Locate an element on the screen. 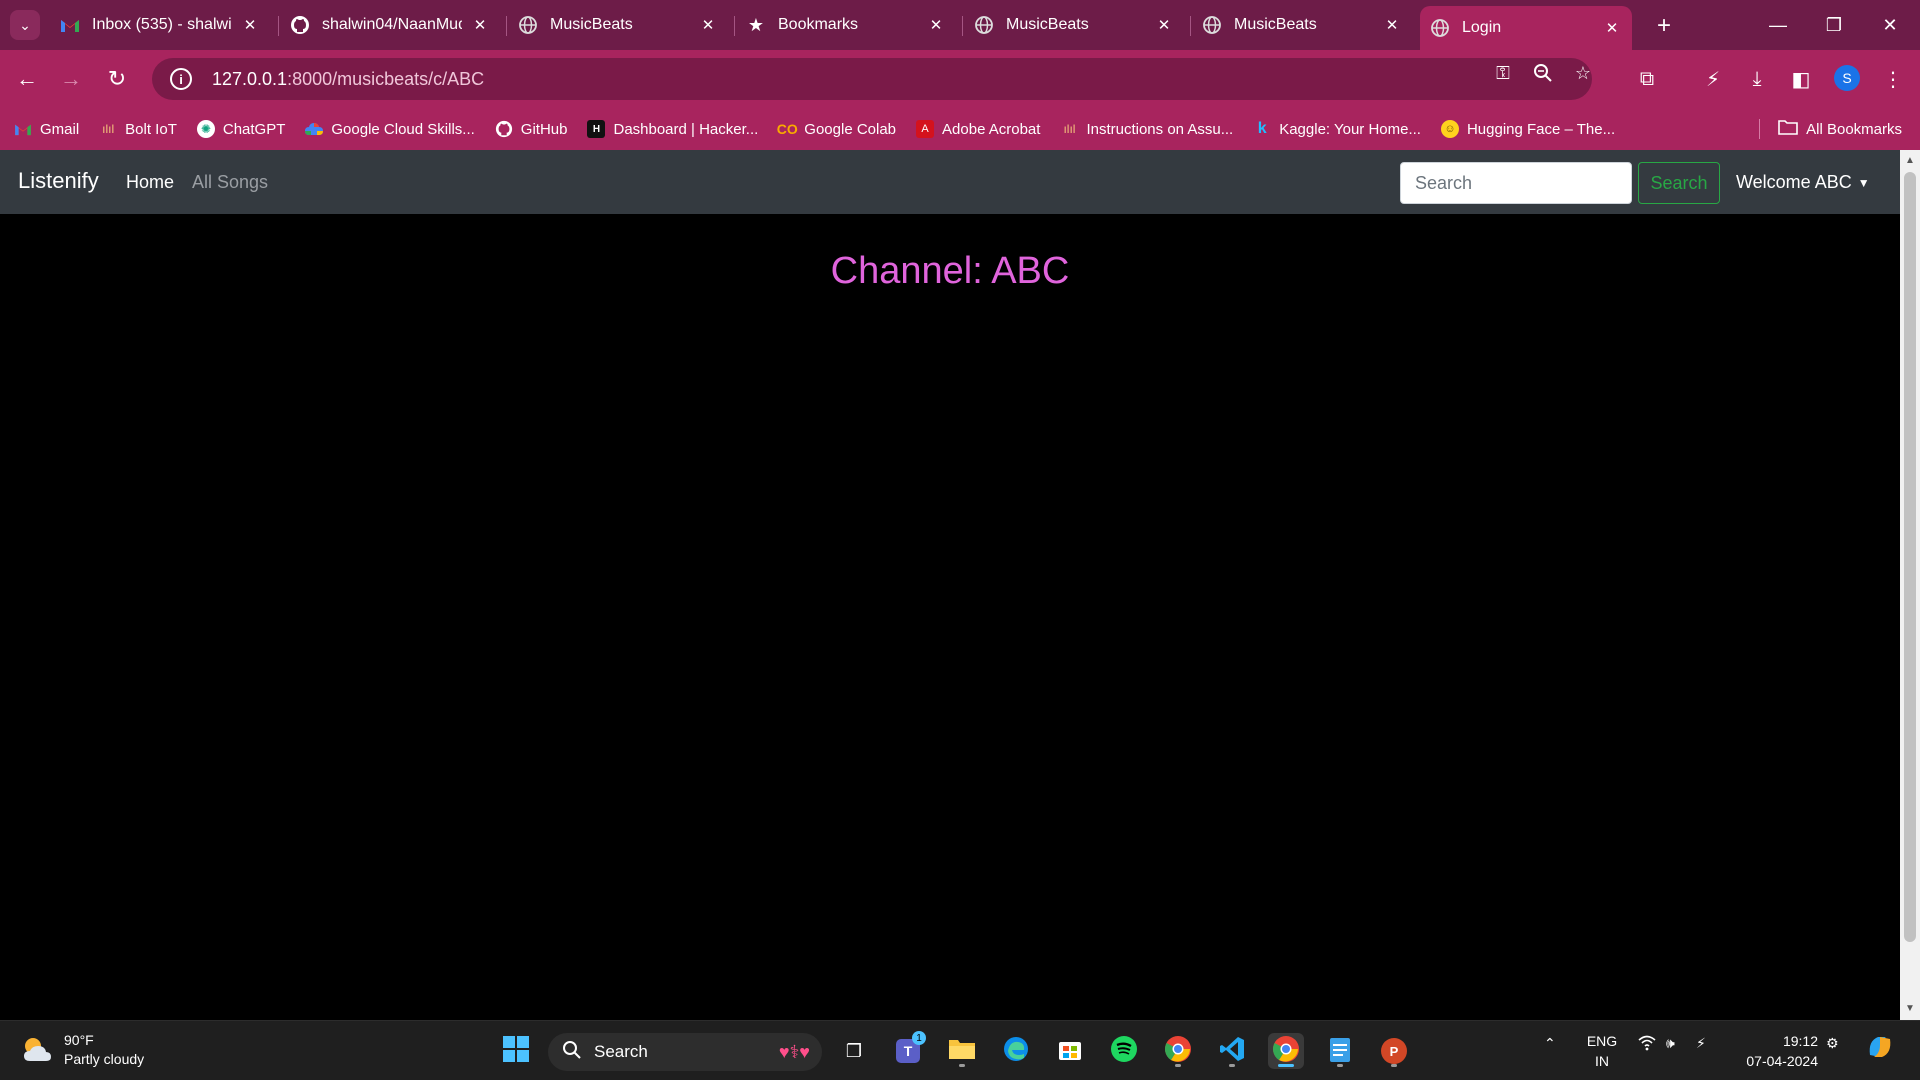 This screenshot has height=1080, width=1920. task-view-button: ❐ is located at coordinates (854, 1051).